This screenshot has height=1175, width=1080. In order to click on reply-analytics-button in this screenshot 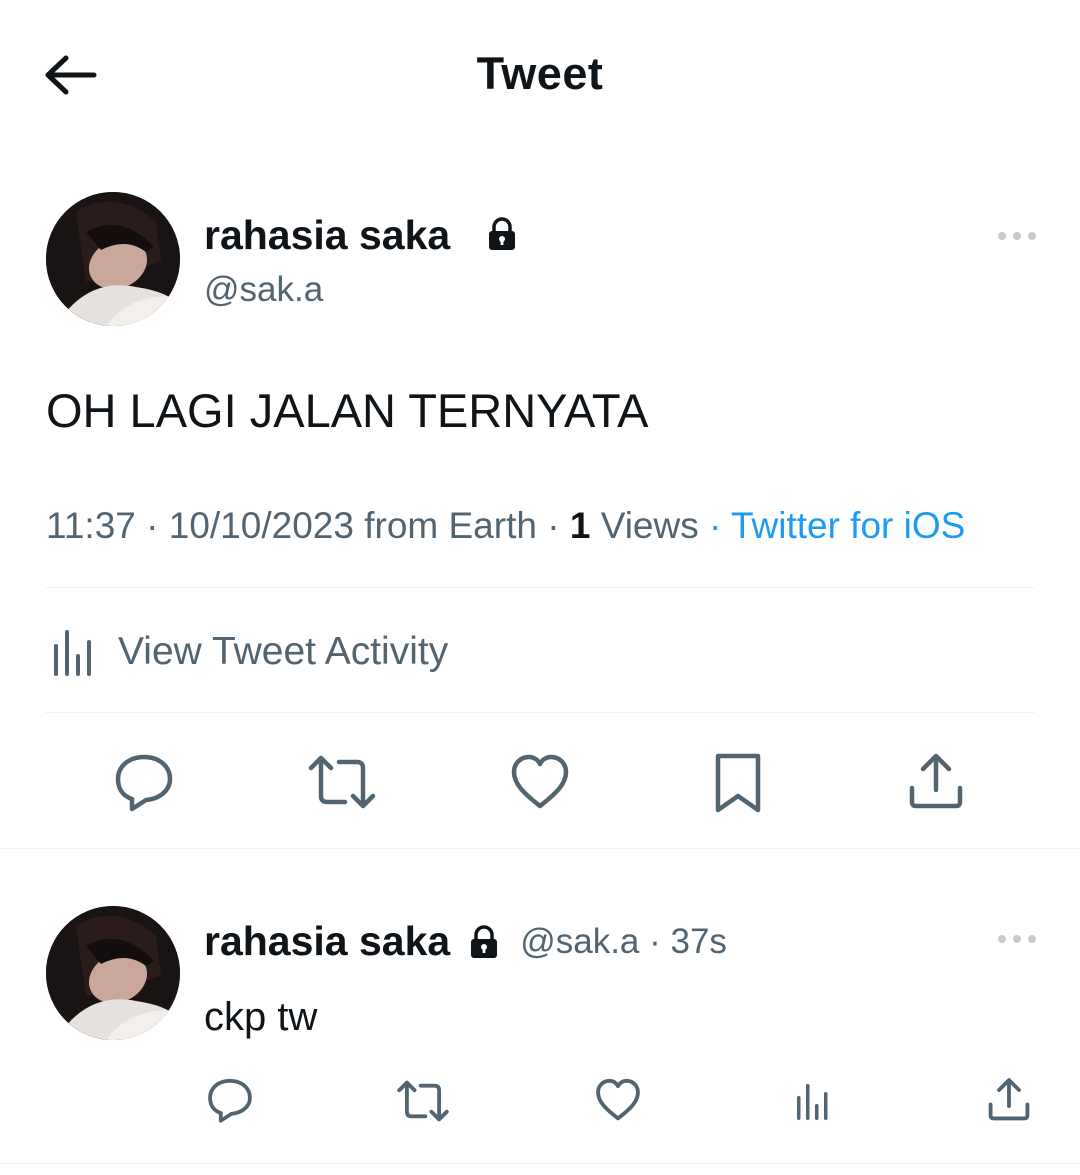, I will do `click(813, 1101)`.